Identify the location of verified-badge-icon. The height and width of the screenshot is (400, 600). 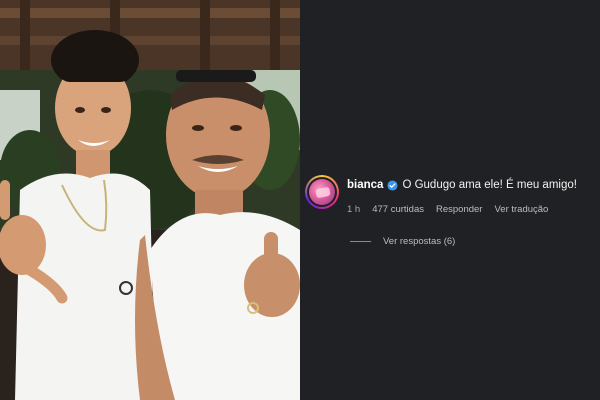
(392, 185).